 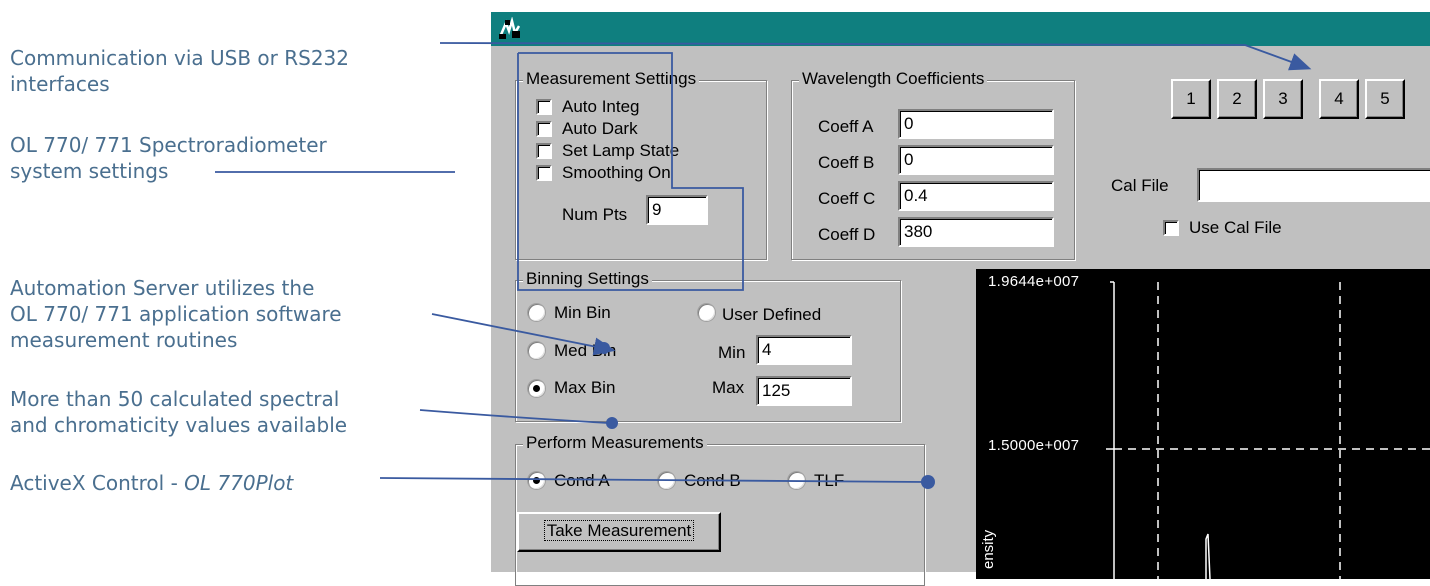 I want to click on cond-b-radio, so click(x=666, y=480).